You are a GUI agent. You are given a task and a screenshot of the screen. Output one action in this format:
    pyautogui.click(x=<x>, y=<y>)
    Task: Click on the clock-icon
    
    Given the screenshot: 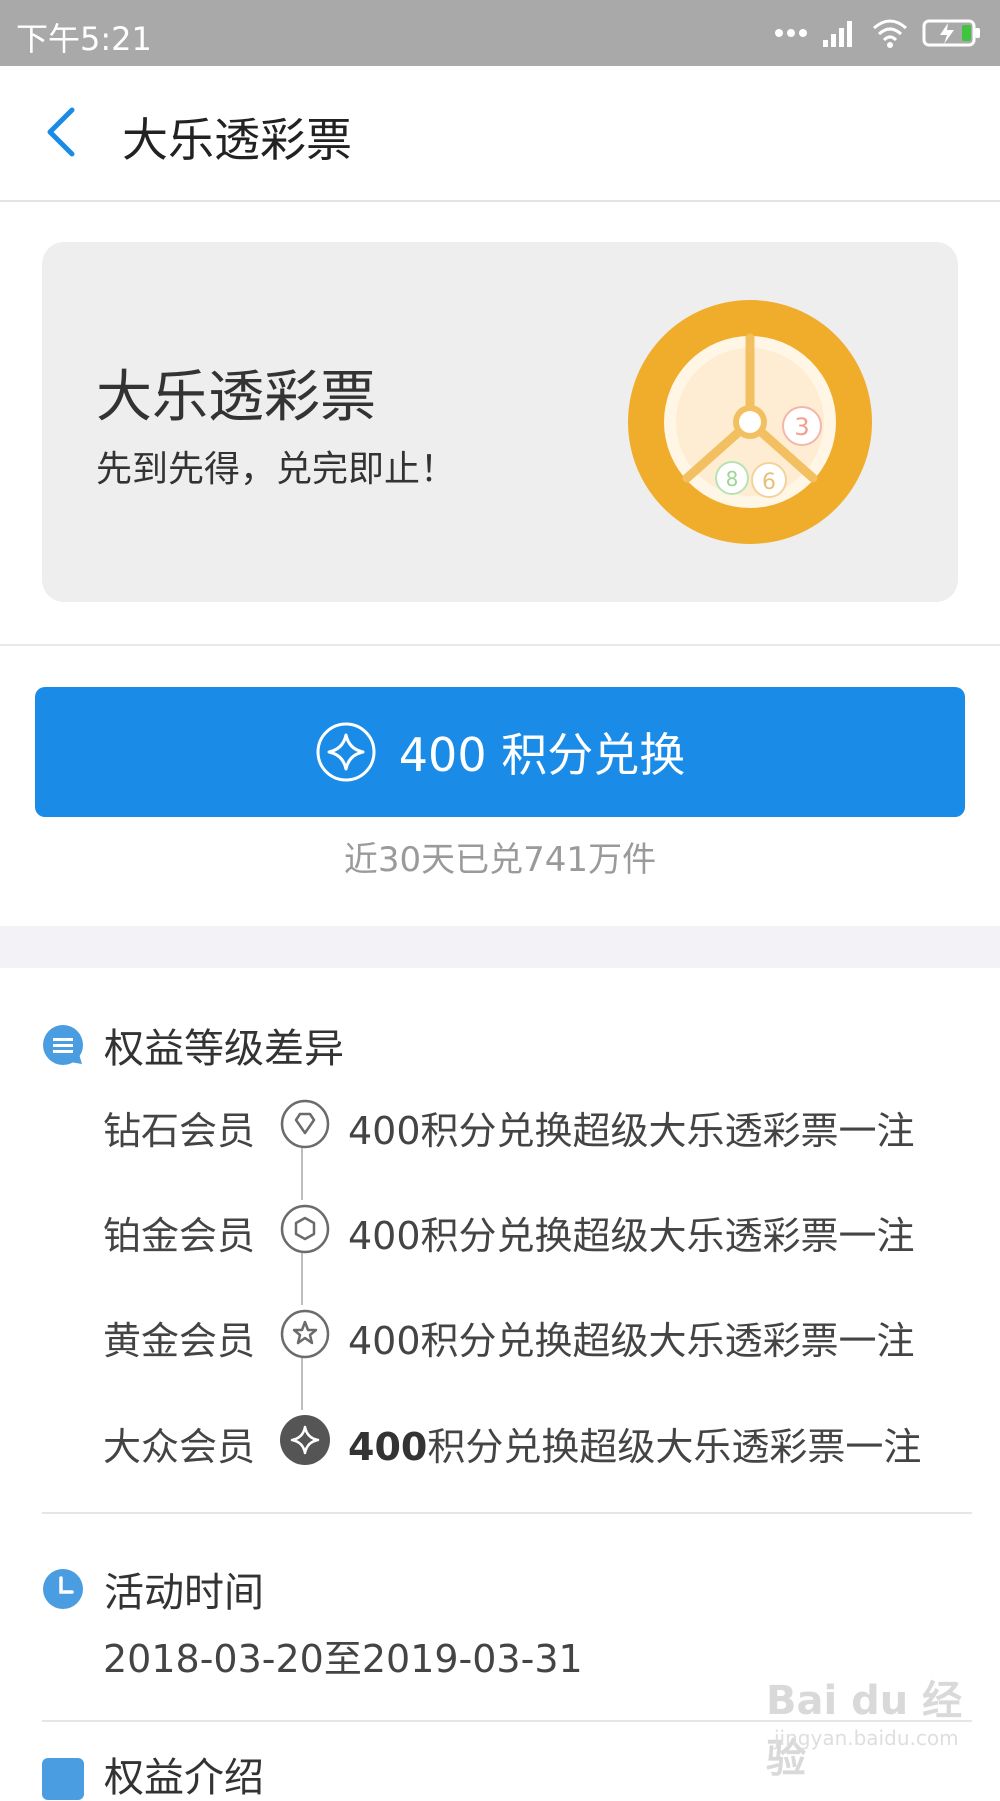 What is the action you would take?
    pyautogui.click(x=63, y=1589)
    